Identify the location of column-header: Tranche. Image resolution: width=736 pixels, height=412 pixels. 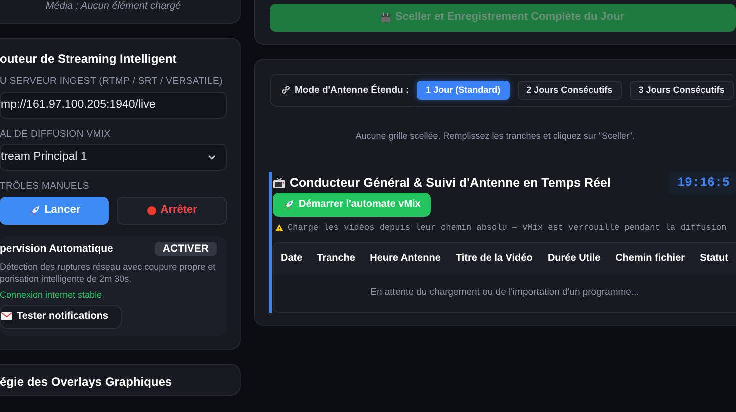
(337, 258).